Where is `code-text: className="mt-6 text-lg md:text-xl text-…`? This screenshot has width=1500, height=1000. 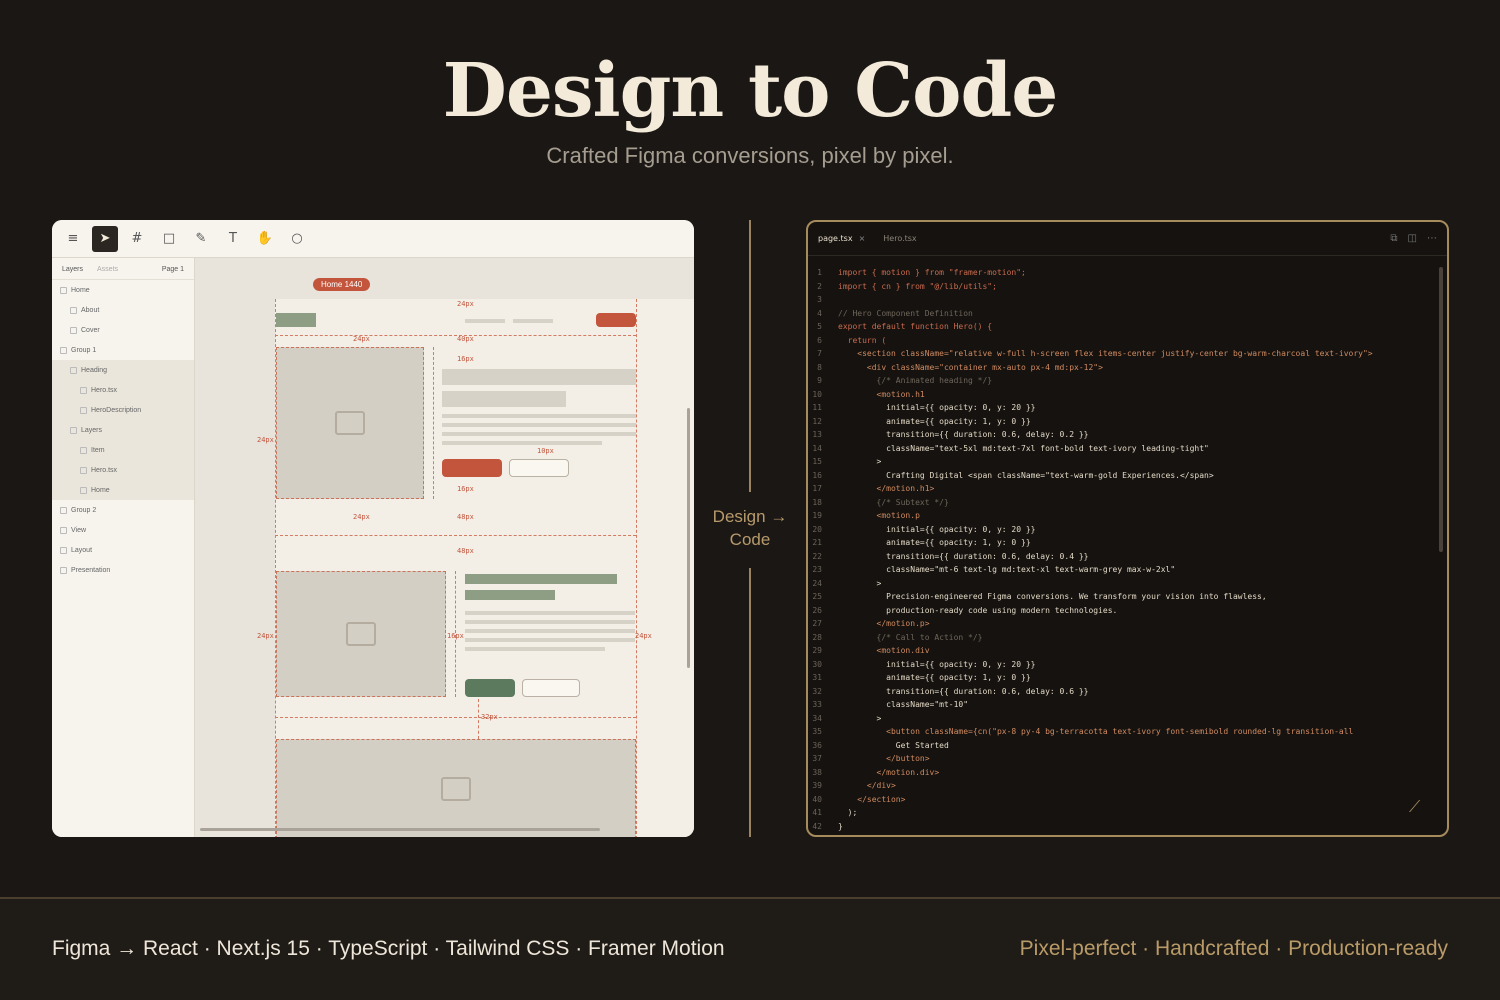 code-text: className="mt-6 text-lg md:text-xl text-… is located at coordinates (1007, 569).